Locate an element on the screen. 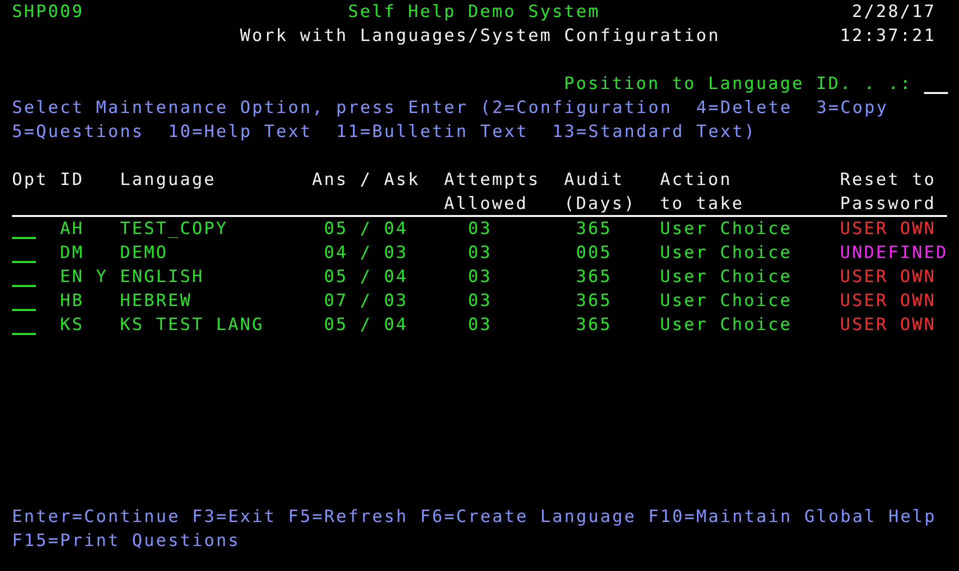 This screenshot has height=571, width=959. language-id: DM is located at coordinates (72, 253).